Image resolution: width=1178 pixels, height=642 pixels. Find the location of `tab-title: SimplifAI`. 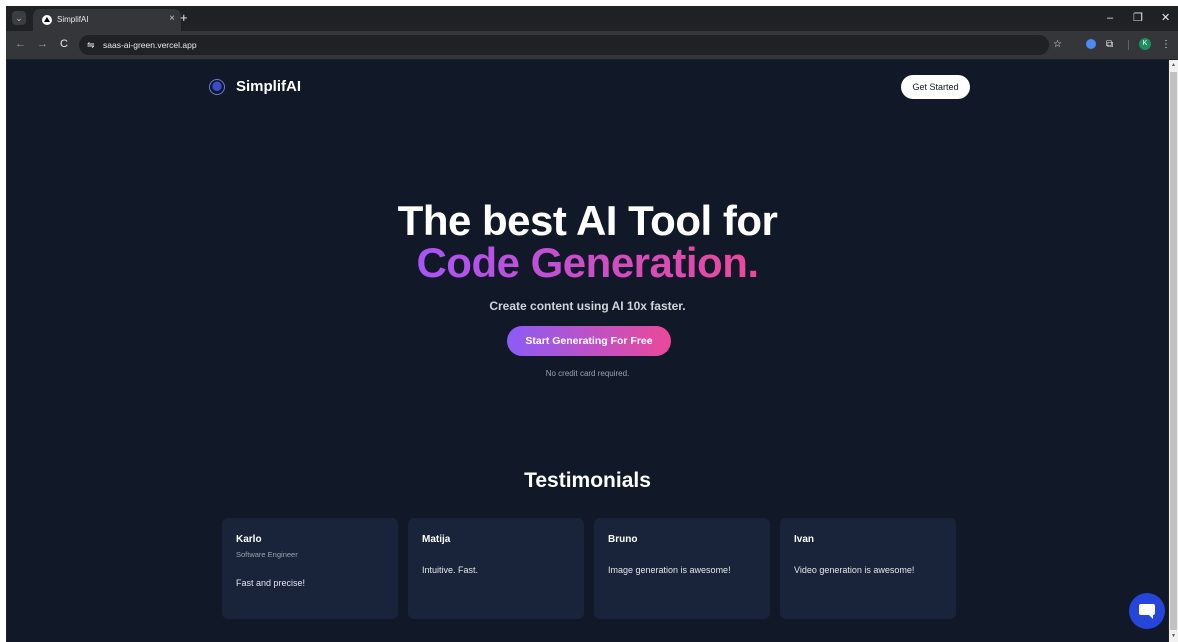

tab-title: SimplifAI is located at coordinates (73, 19).